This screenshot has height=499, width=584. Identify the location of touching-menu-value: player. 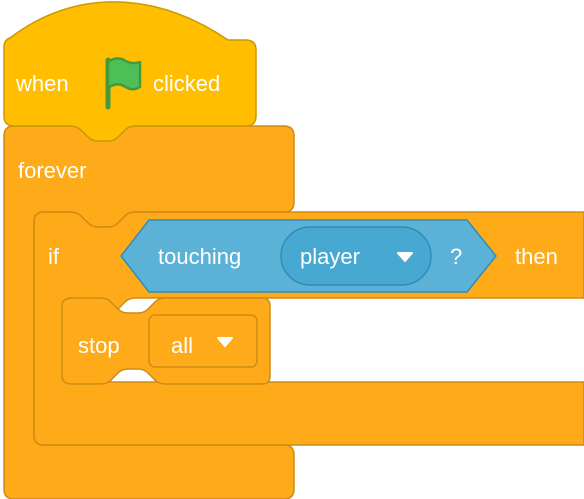
(330, 256).